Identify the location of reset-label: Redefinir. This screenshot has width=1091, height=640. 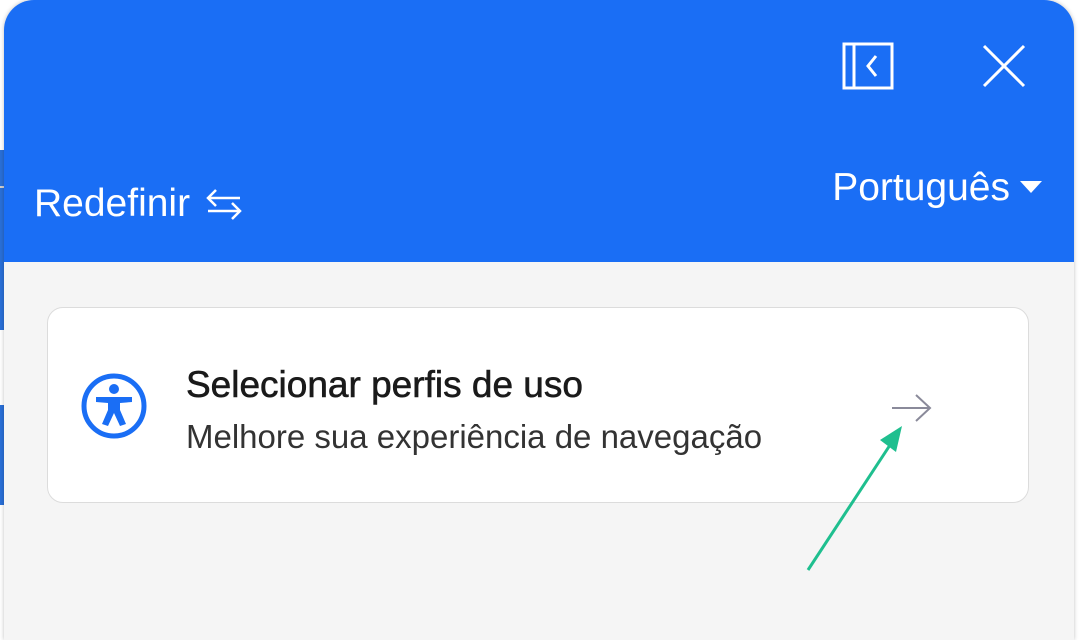
(112, 203).